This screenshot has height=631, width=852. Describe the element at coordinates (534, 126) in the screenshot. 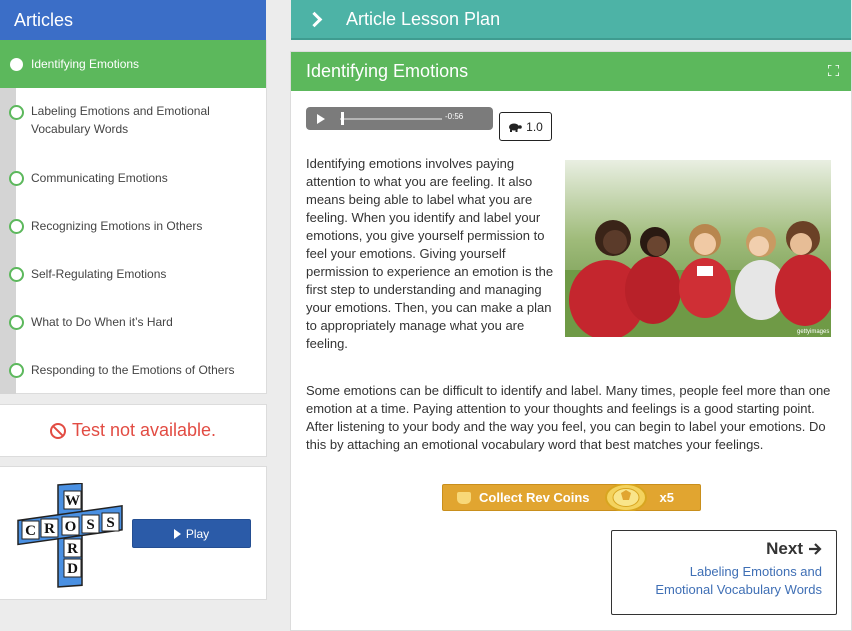

I see `playback-speed-value: 1.0` at that location.